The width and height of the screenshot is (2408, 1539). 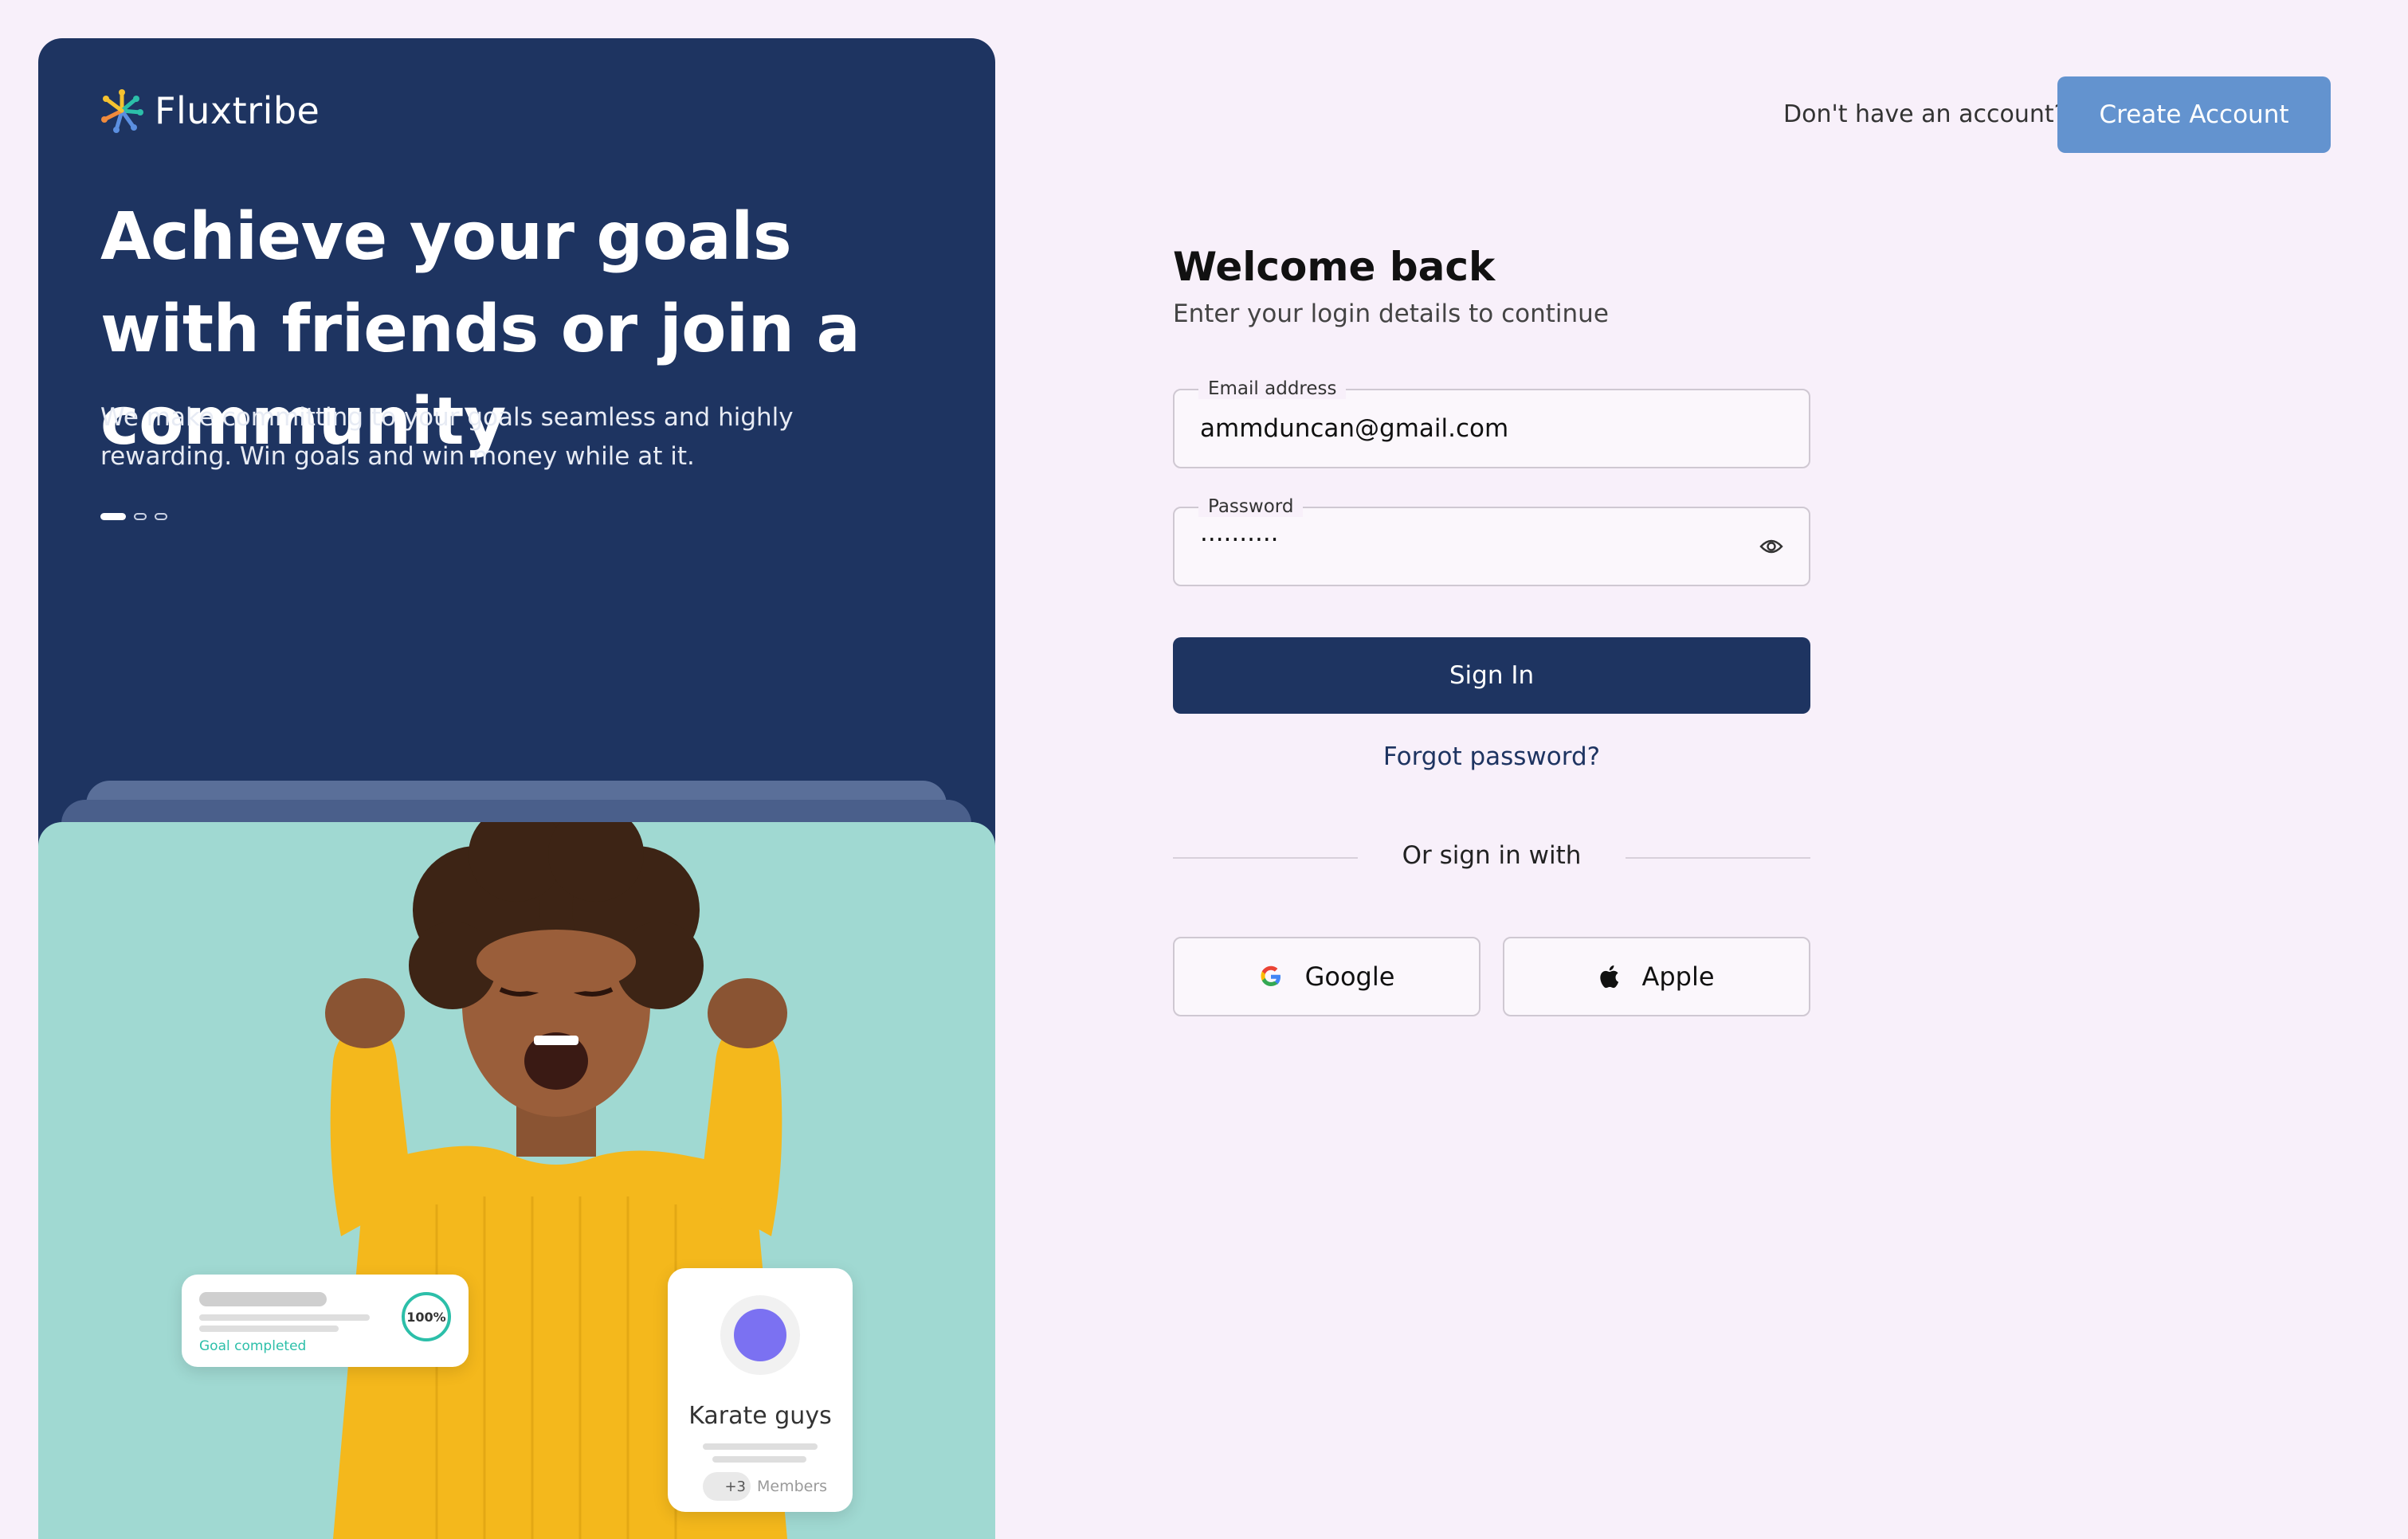 What do you see at coordinates (1678, 976) in the screenshot?
I see `apple-label: Apple` at bounding box center [1678, 976].